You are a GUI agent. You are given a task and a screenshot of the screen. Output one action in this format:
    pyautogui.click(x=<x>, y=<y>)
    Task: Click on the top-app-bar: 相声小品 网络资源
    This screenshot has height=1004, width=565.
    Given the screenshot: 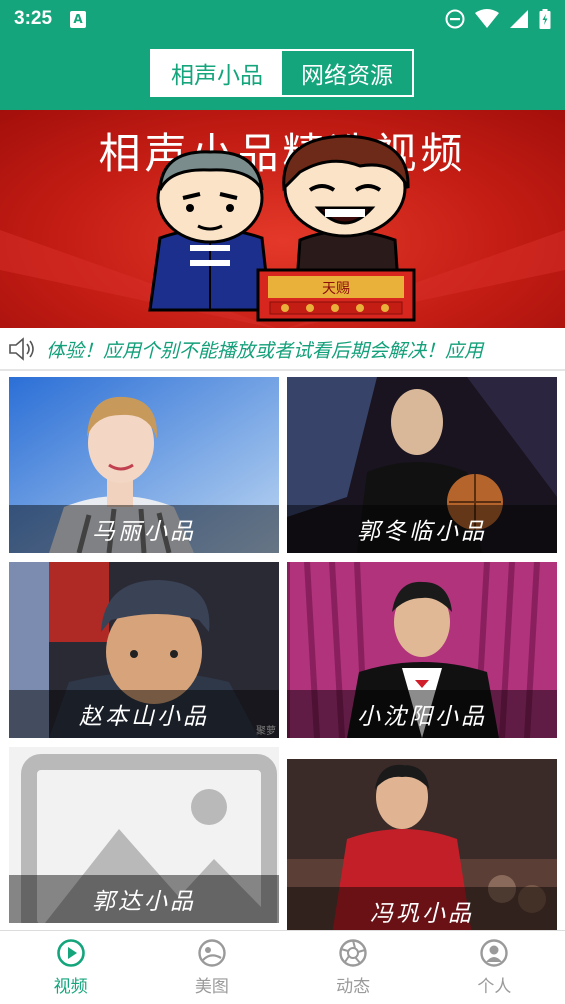 What is the action you would take?
    pyautogui.click(x=282, y=74)
    